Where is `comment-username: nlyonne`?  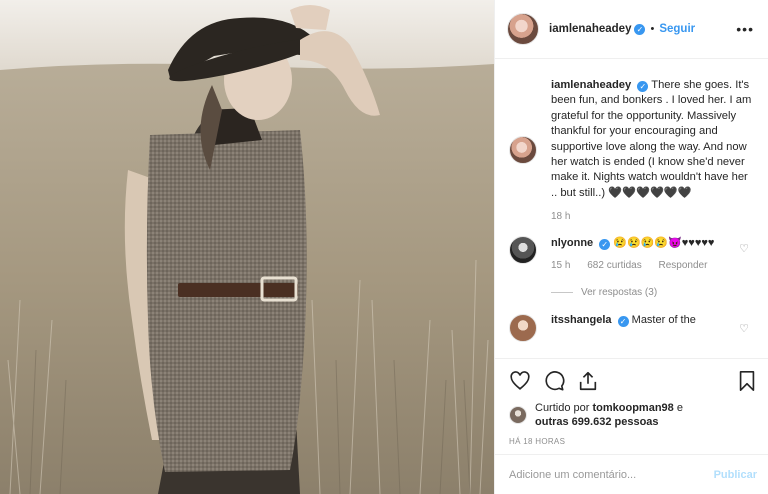
comment-username: nlyonne is located at coordinates (572, 243).